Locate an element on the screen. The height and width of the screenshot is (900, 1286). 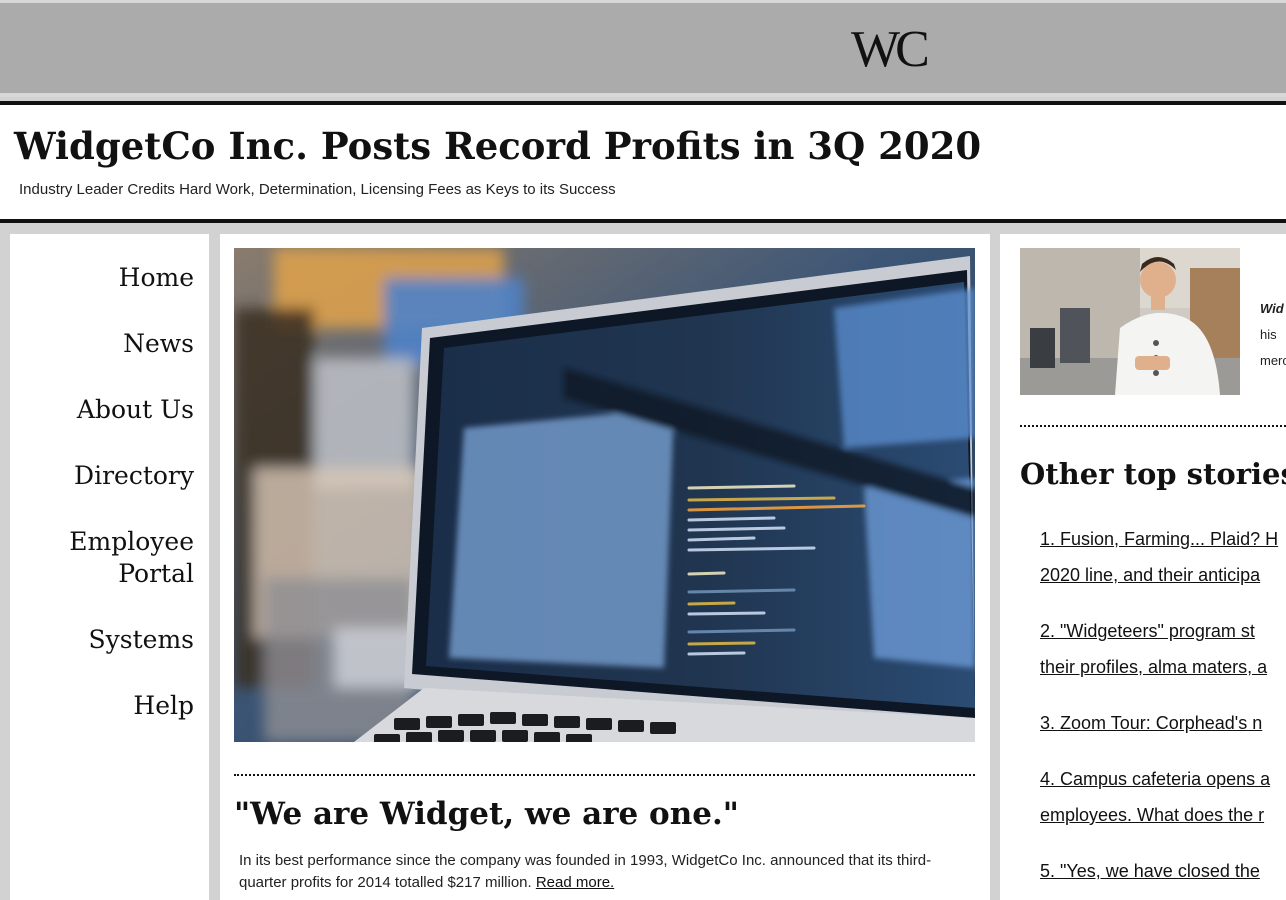
chef-caption: Wid his merc is located at coordinates (1273, 335).